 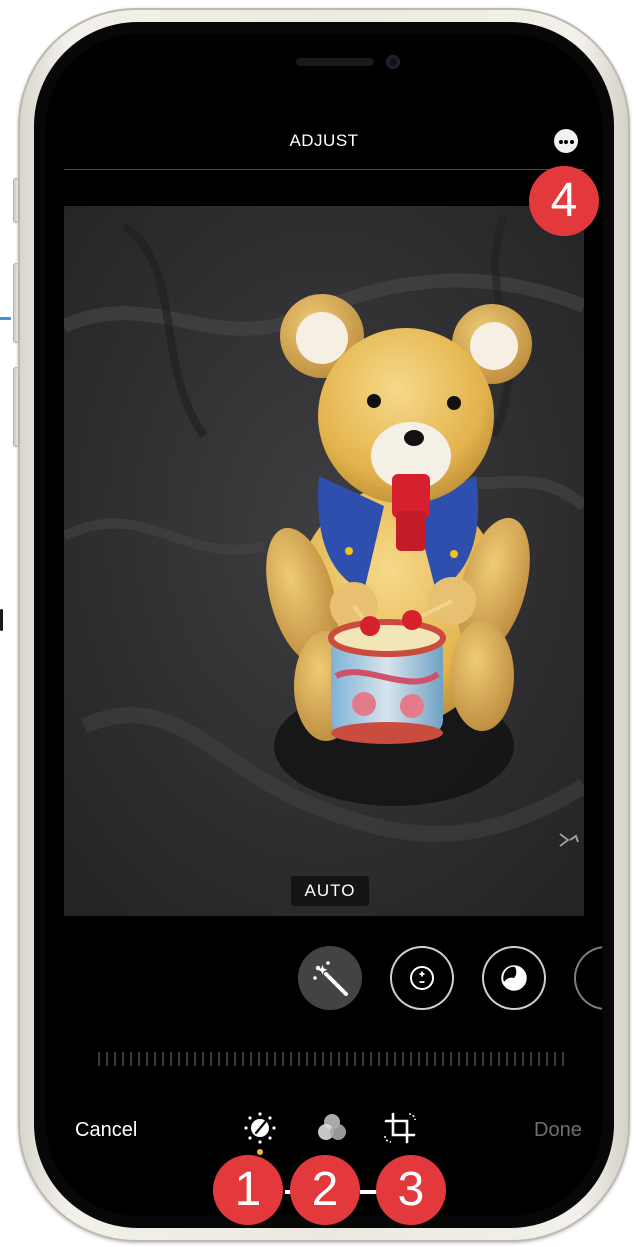 I want to click on front-camera, so click(x=393, y=62).